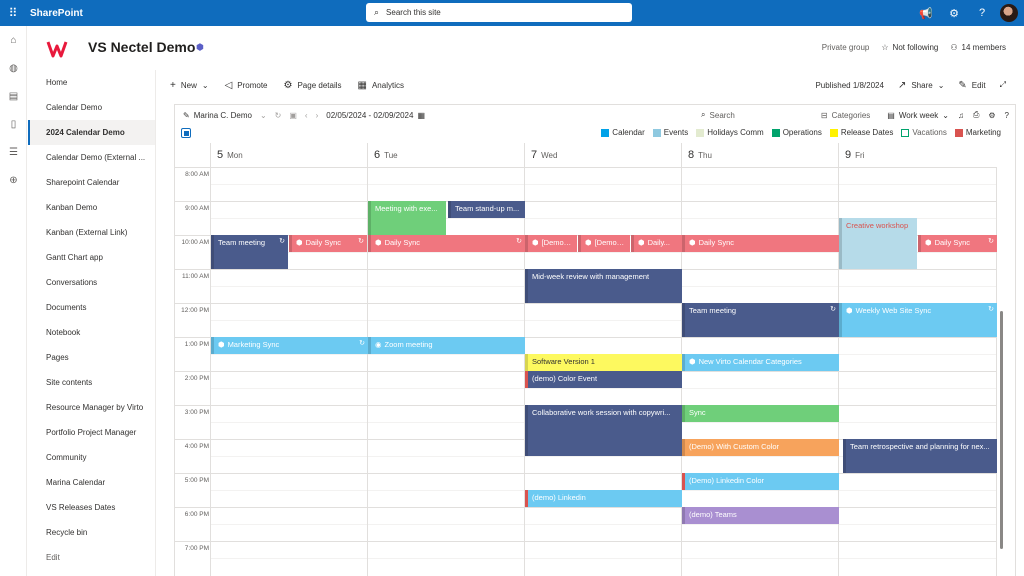 This screenshot has height=576, width=1024. Describe the element at coordinates (91, 307) in the screenshot. I see `nav-item-documents: Documents` at that location.